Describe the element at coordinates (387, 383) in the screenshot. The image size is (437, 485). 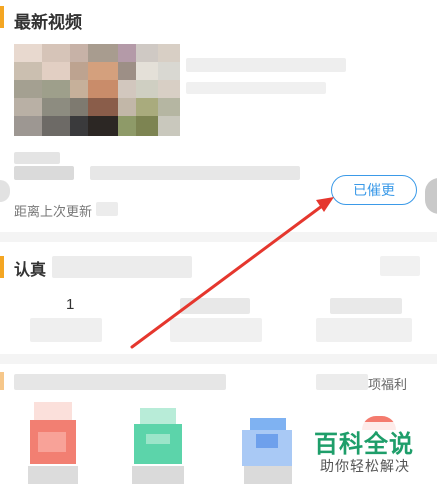
I see `welfare-label: 项福利` at that location.